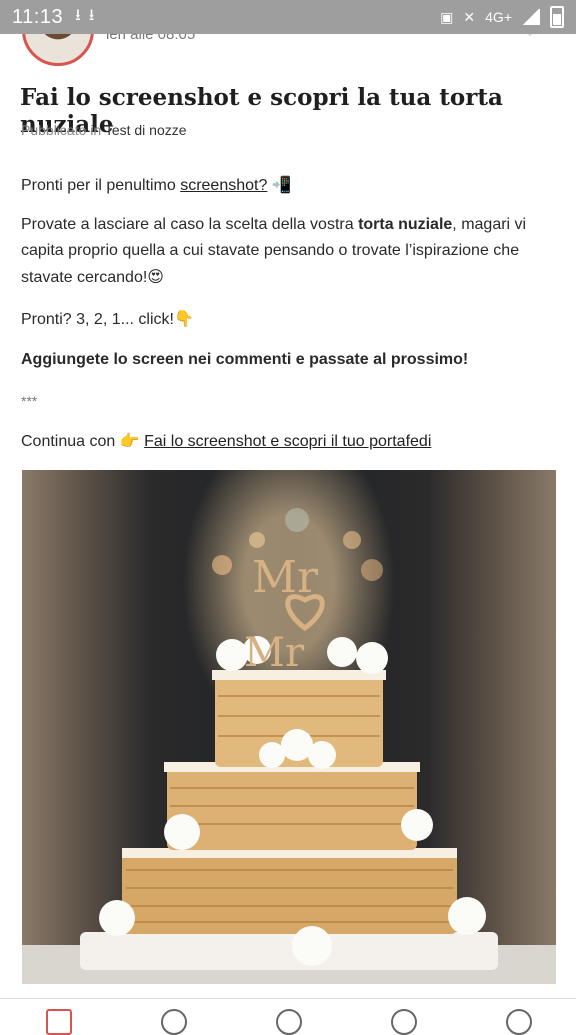 The image size is (576, 1035). What do you see at coordinates (101, 185) in the screenshot?
I see `p1-text: Pronti per il penultimo` at bounding box center [101, 185].